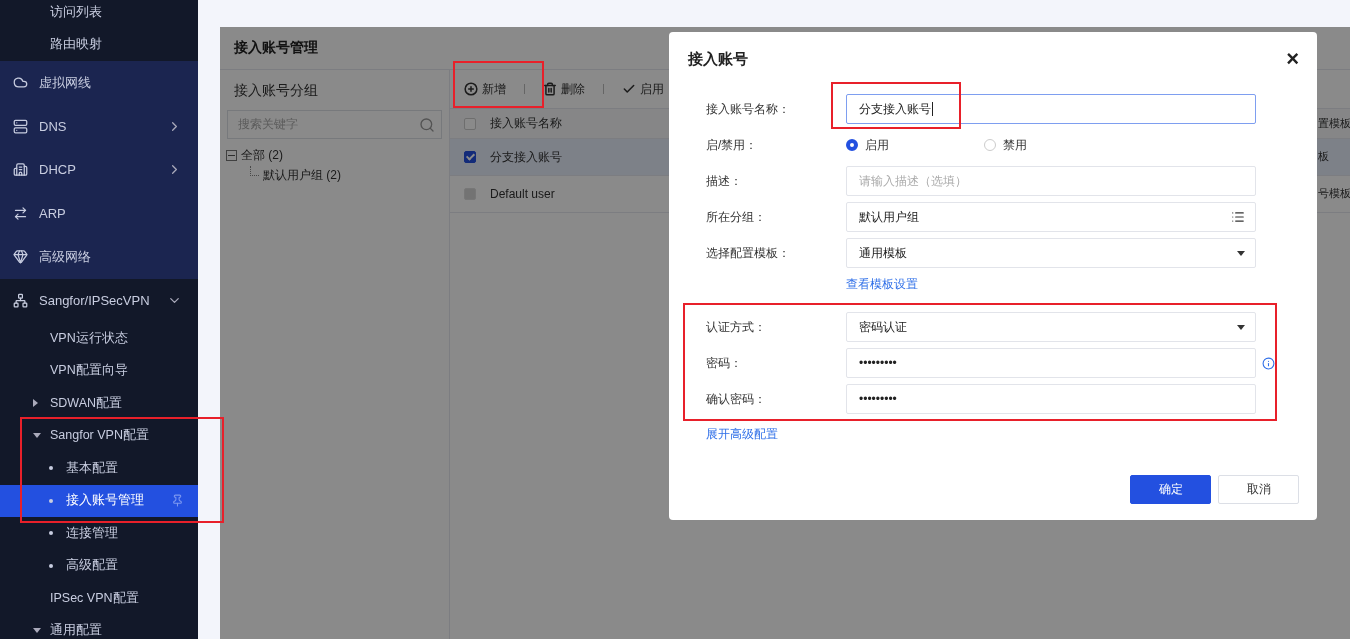 The height and width of the screenshot is (639, 1350). I want to click on field-label: 描述：, so click(724, 181).